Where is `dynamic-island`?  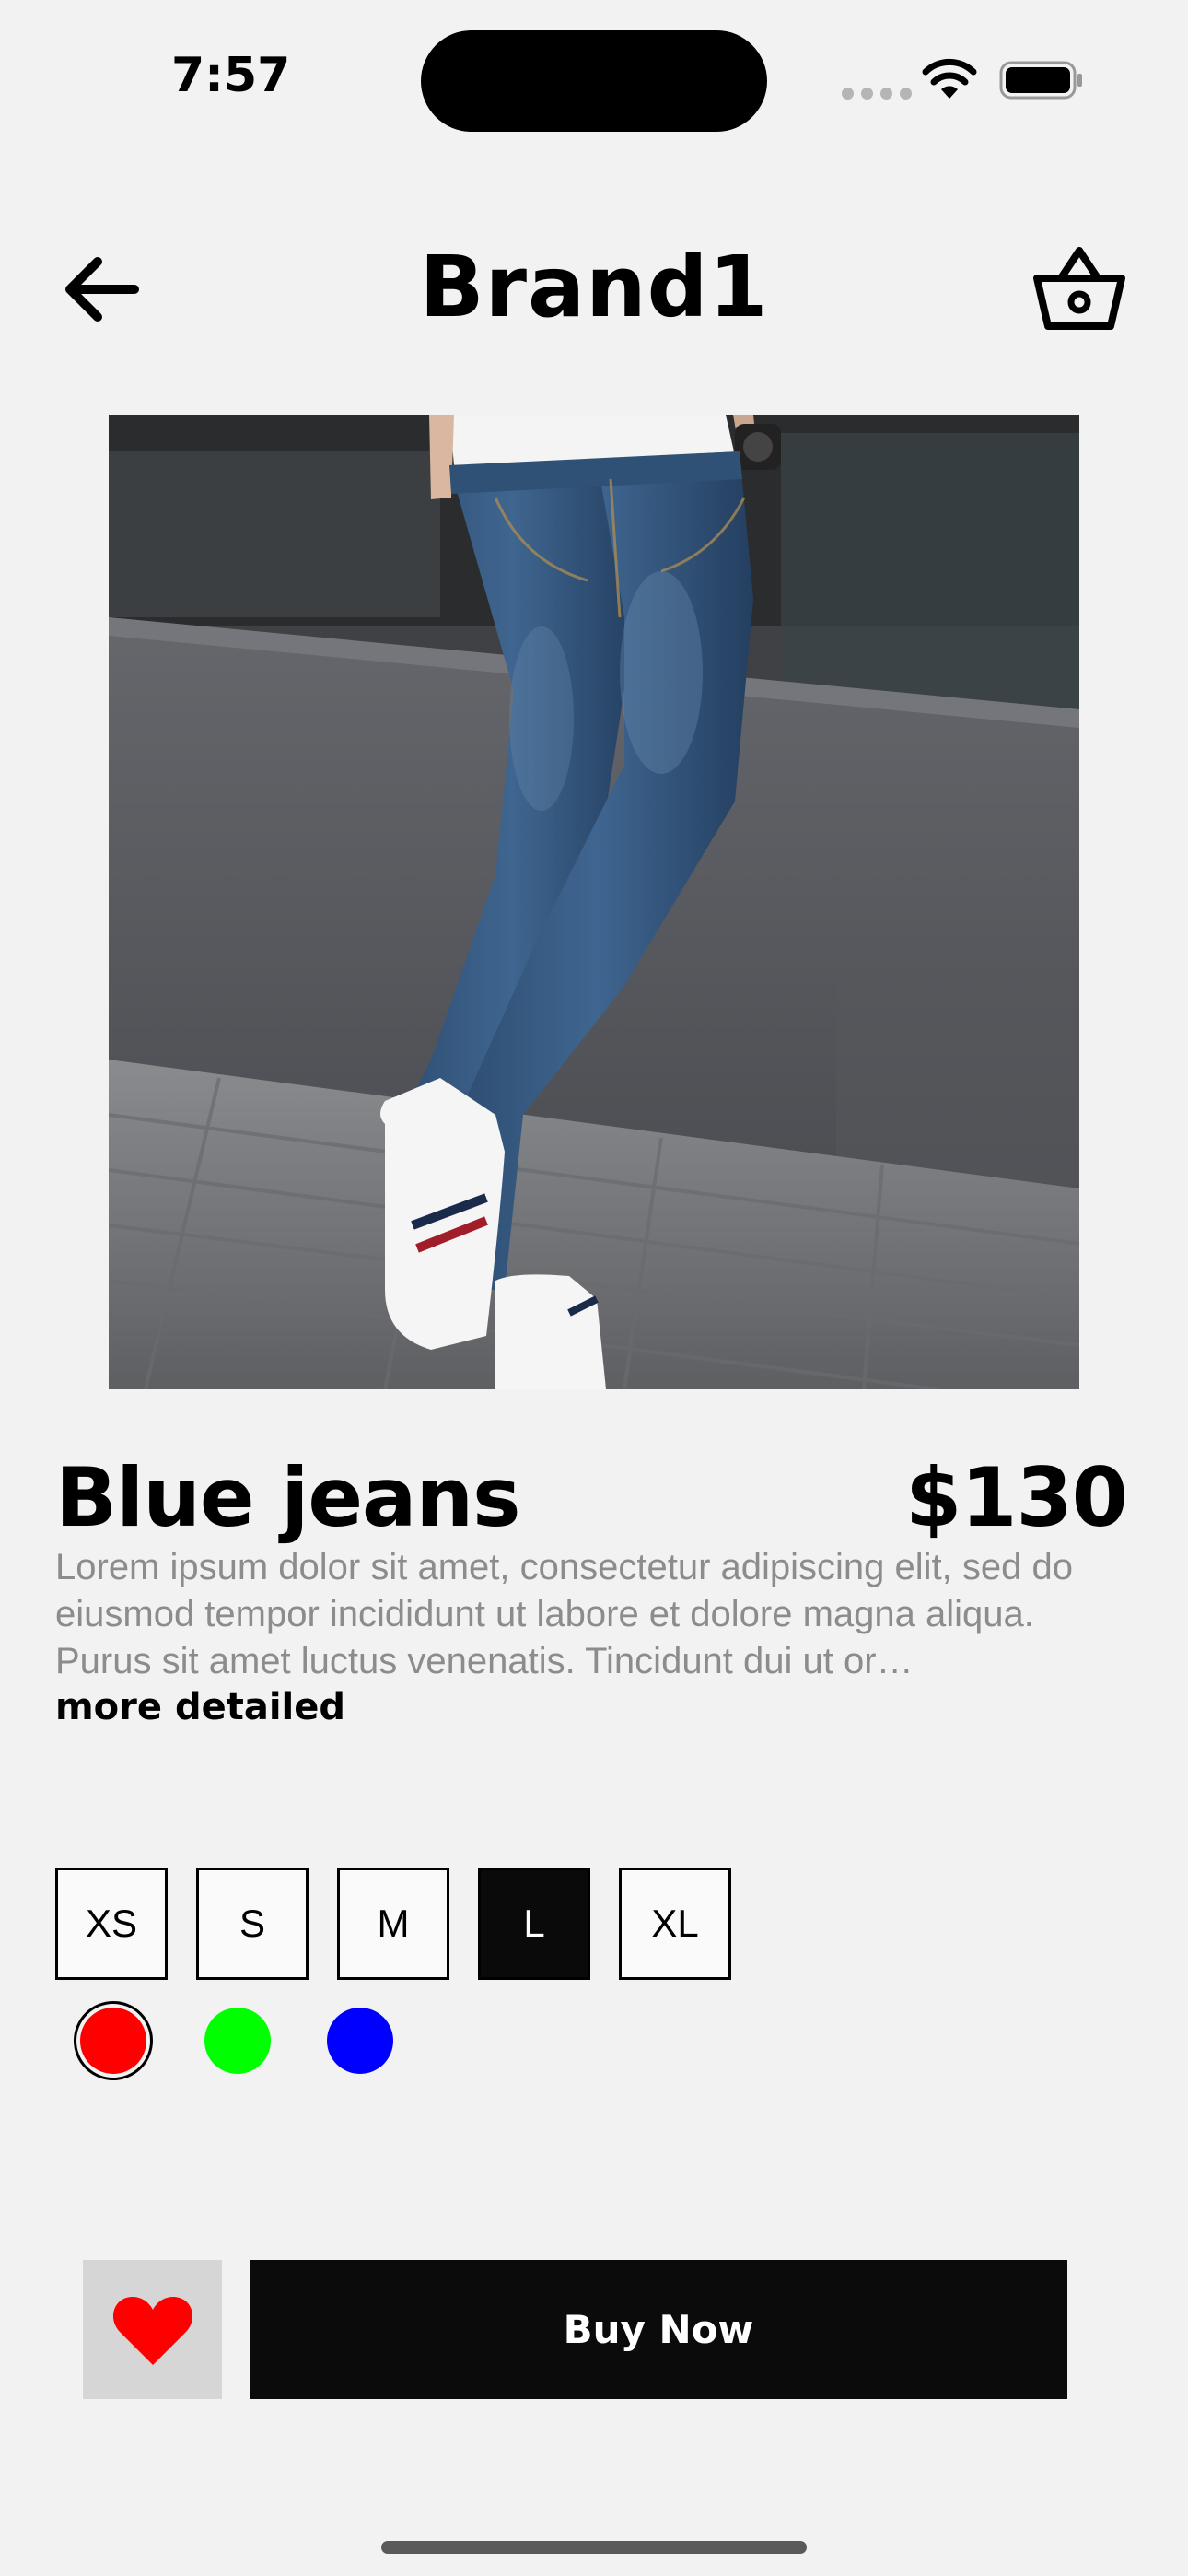
dynamic-island is located at coordinates (594, 81).